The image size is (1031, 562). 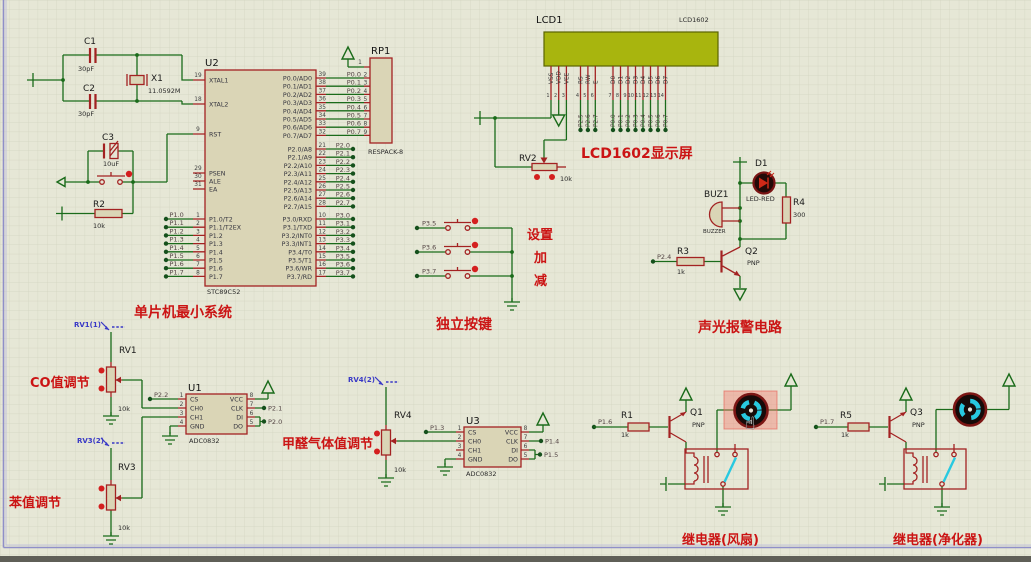 What do you see at coordinates (198, 169) in the screenshot?
I see `pin-number: 29` at bounding box center [198, 169].